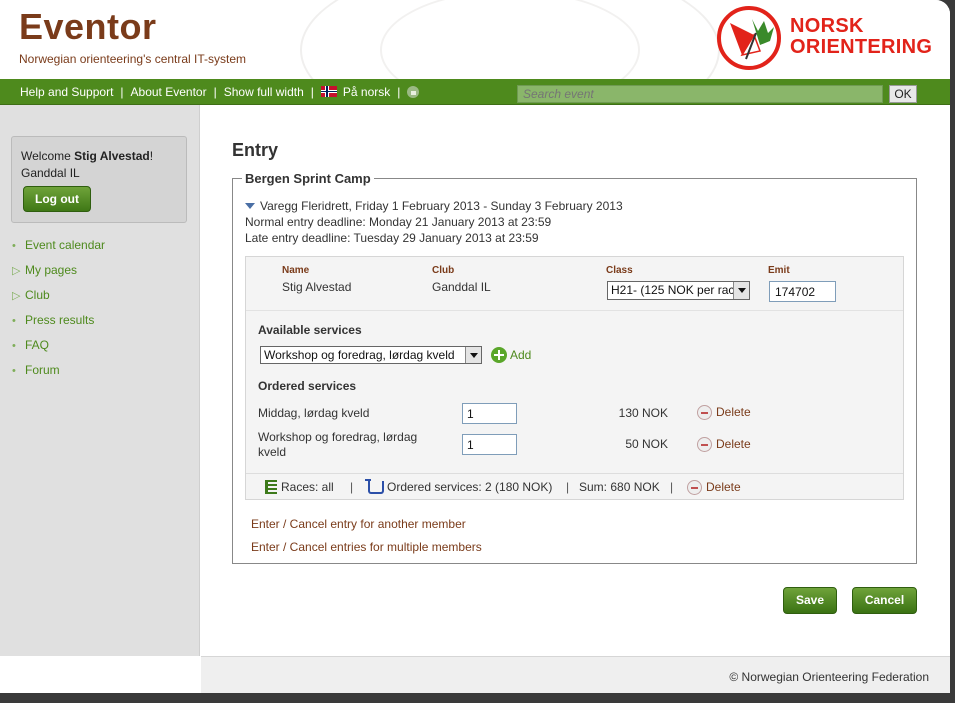  What do you see at coordinates (646, 444) in the screenshot?
I see `service-price: 50 NOK` at bounding box center [646, 444].